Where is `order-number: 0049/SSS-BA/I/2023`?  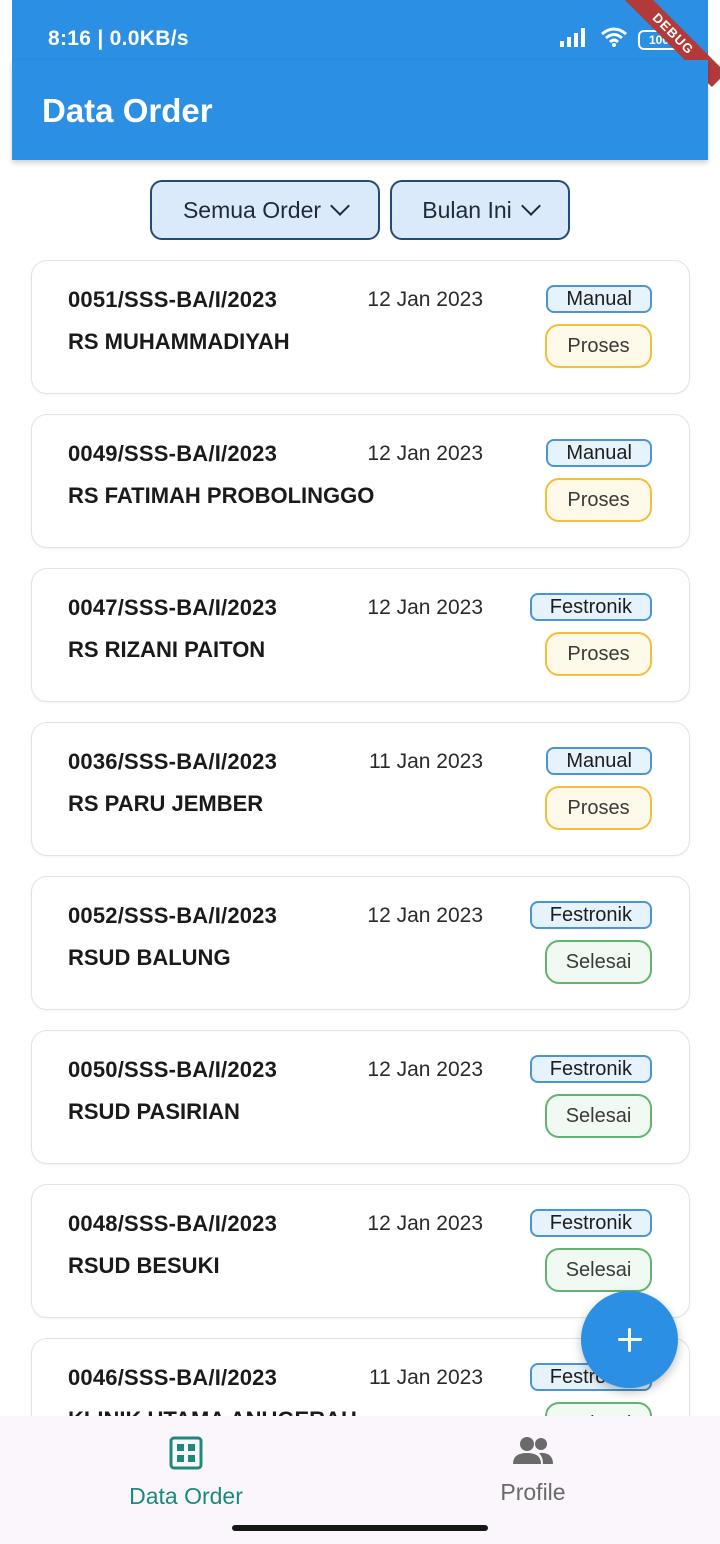
order-number: 0049/SSS-BA/I/2023 is located at coordinates (173, 453).